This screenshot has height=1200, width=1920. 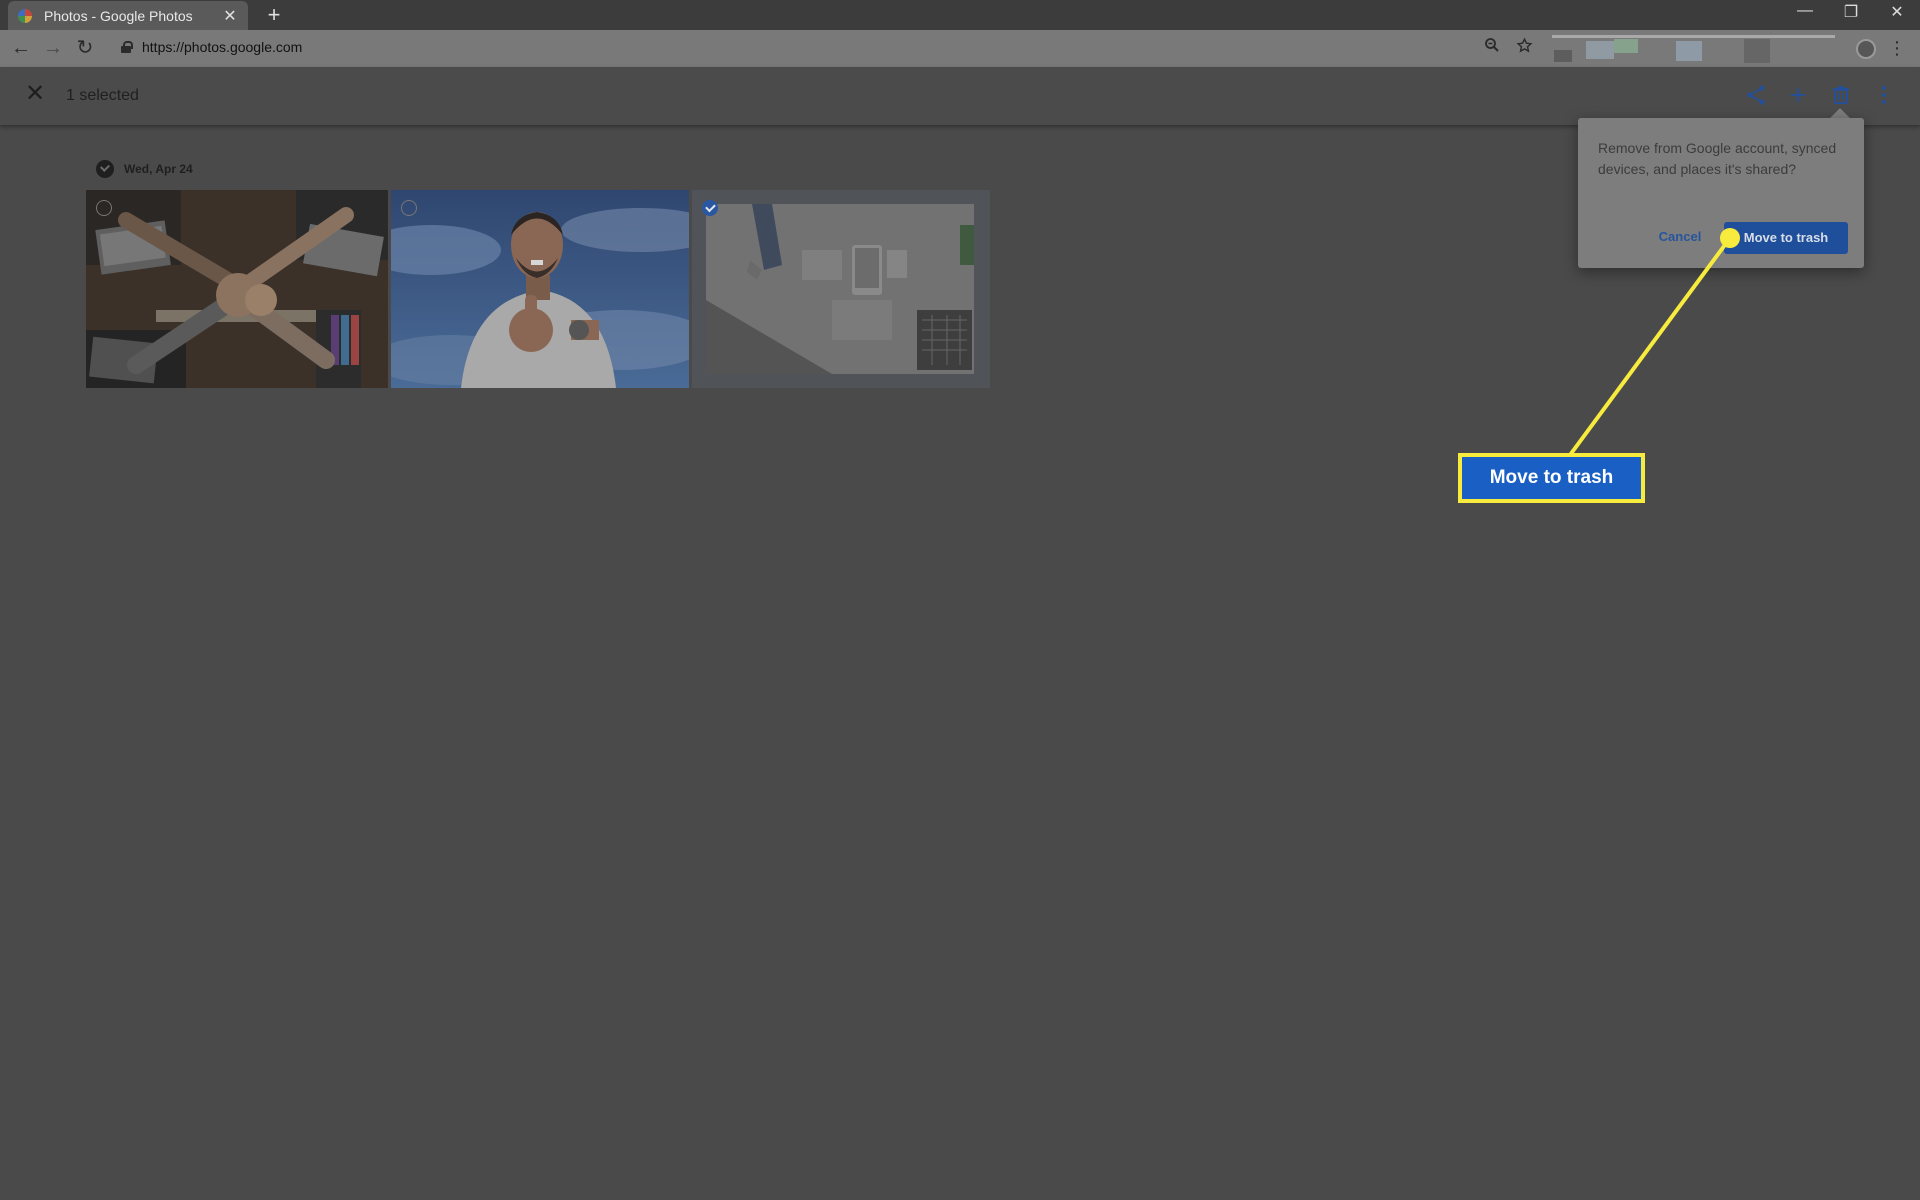 What do you see at coordinates (1757, 96) in the screenshot?
I see `share-icon` at bounding box center [1757, 96].